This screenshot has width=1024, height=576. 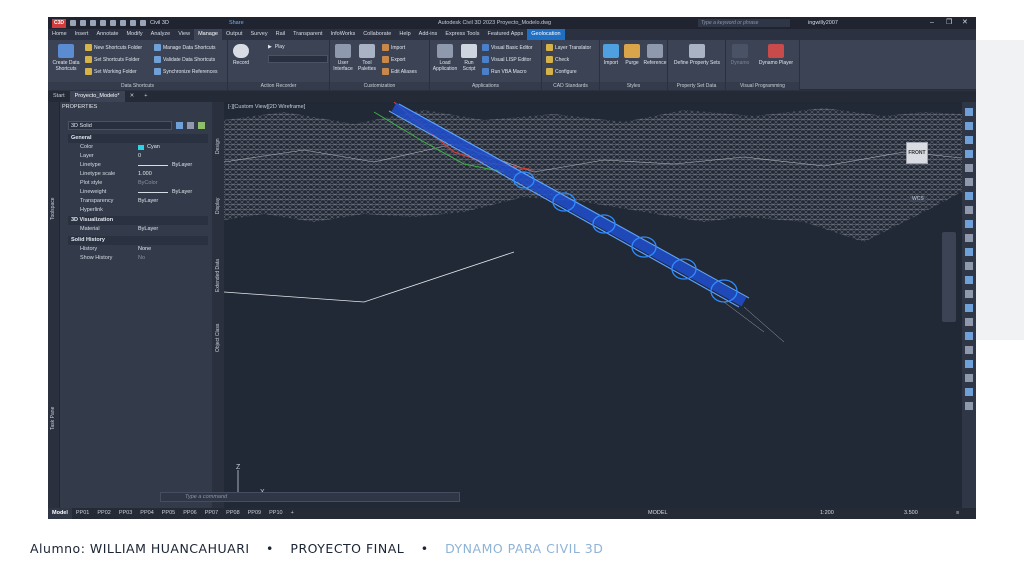 I want to click on restore-icon: ❐, so click(x=949, y=22).